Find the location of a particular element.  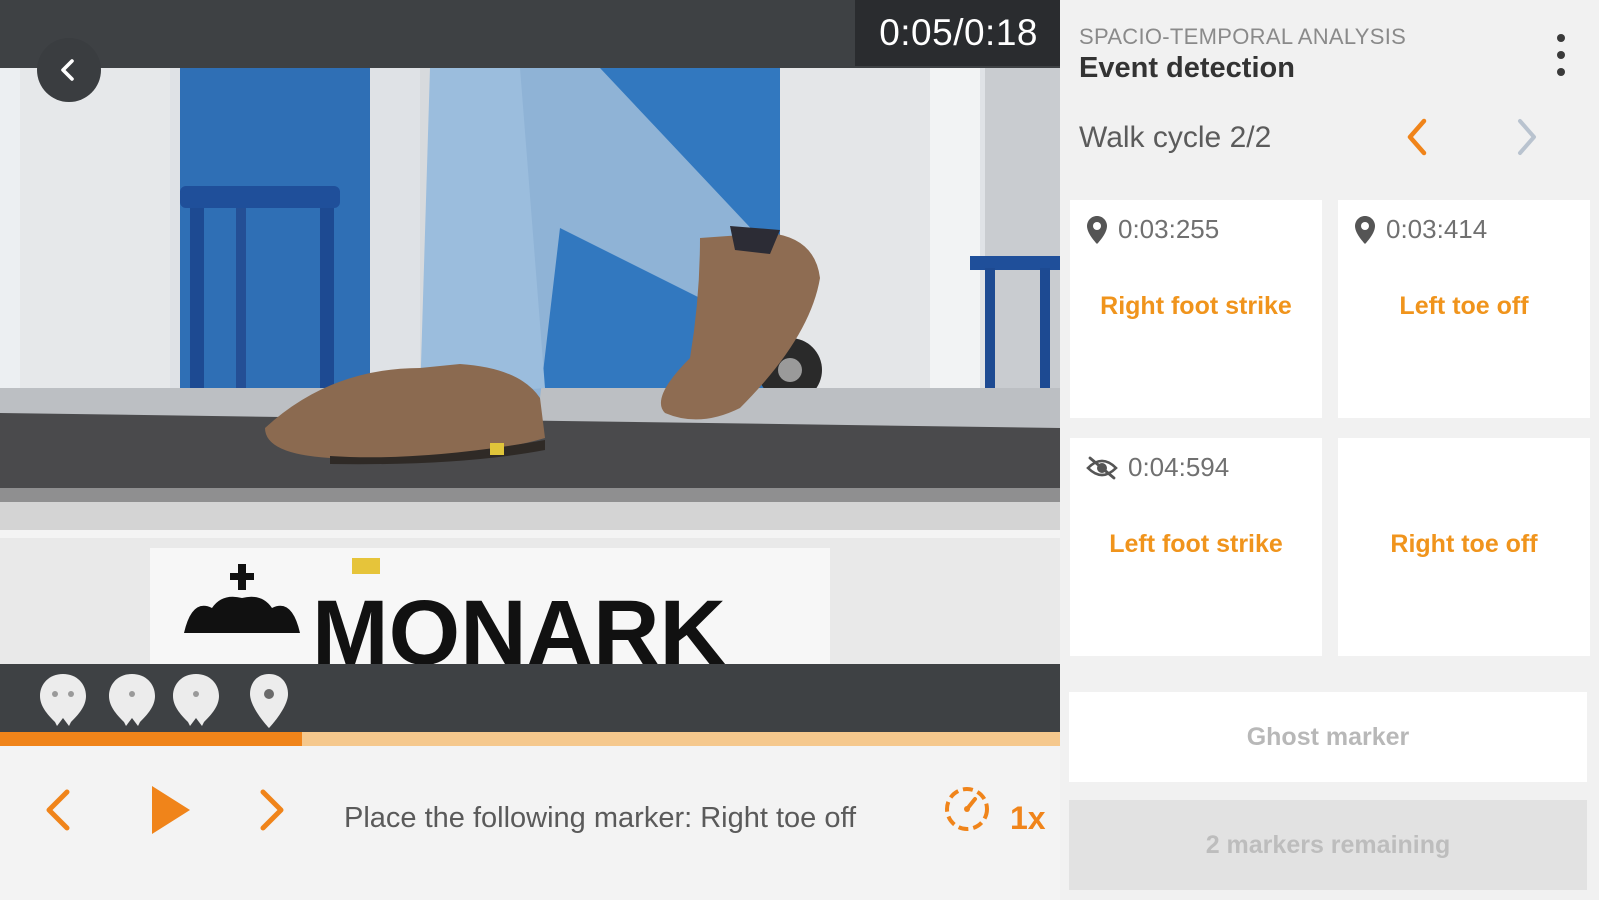

event-card-left-toe-off: 0:03:414 Left toe off is located at coordinates (1464, 309).